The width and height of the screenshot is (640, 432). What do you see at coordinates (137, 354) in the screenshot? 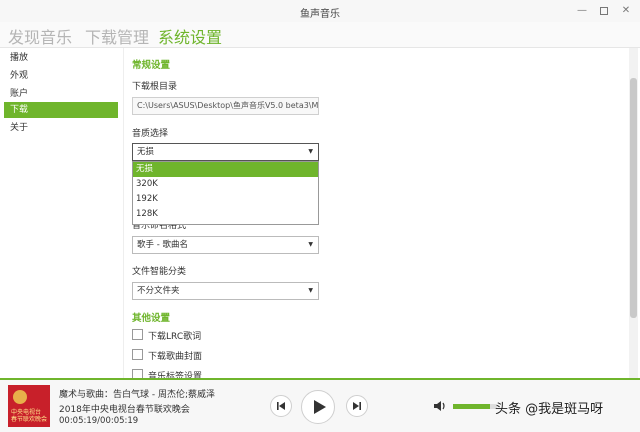
I see `cover-checkbox` at bounding box center [137, 354].